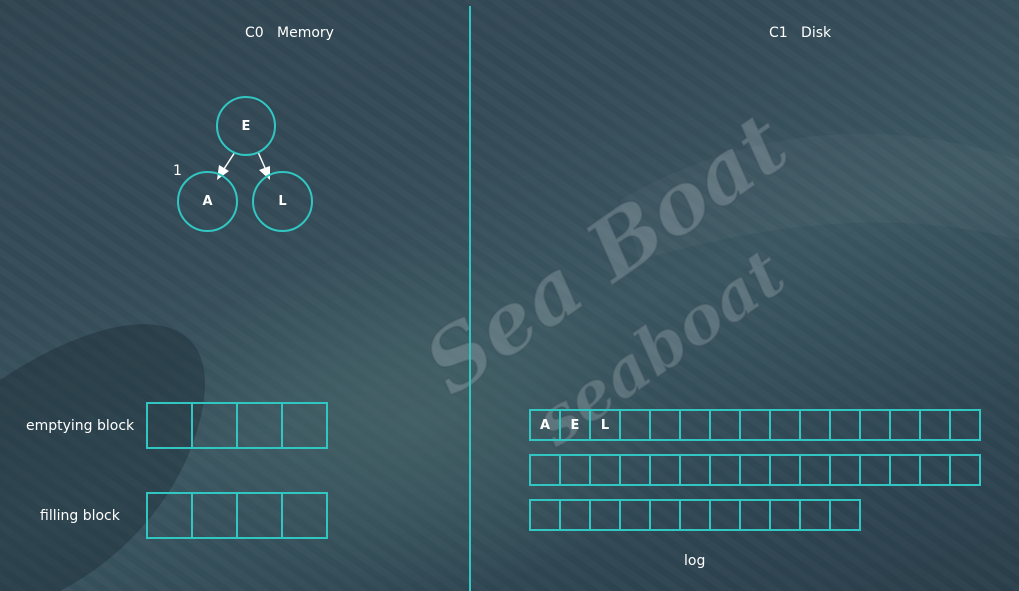 The height and width of the screenshot is (591, 1019). Describe the element at coordinates (695, 561) in the screenshot. I see `log-label: log` at that location.